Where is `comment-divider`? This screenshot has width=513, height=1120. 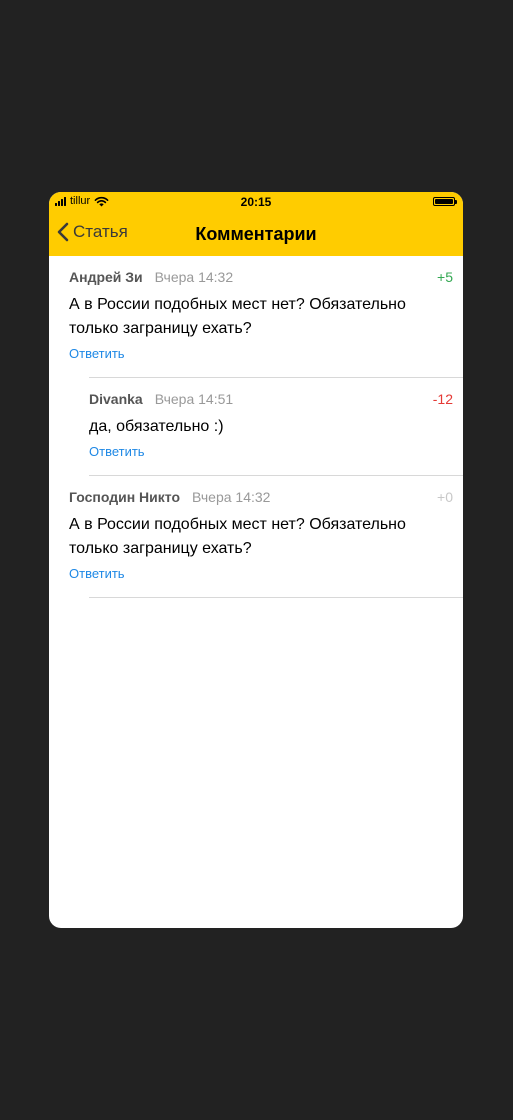 comment-divider is located at coordinates (276, 597).